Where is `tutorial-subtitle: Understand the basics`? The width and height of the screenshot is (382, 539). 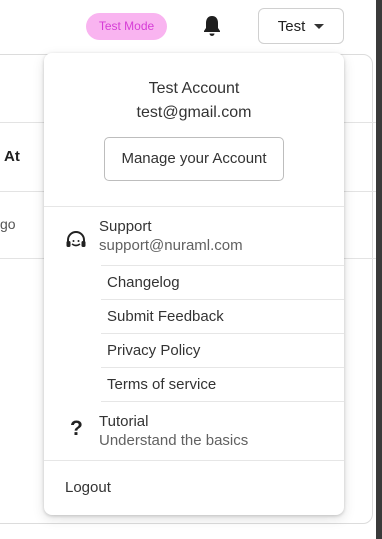
tutorial-subtitle: Understand the basics is located at coordinates (174, 440).